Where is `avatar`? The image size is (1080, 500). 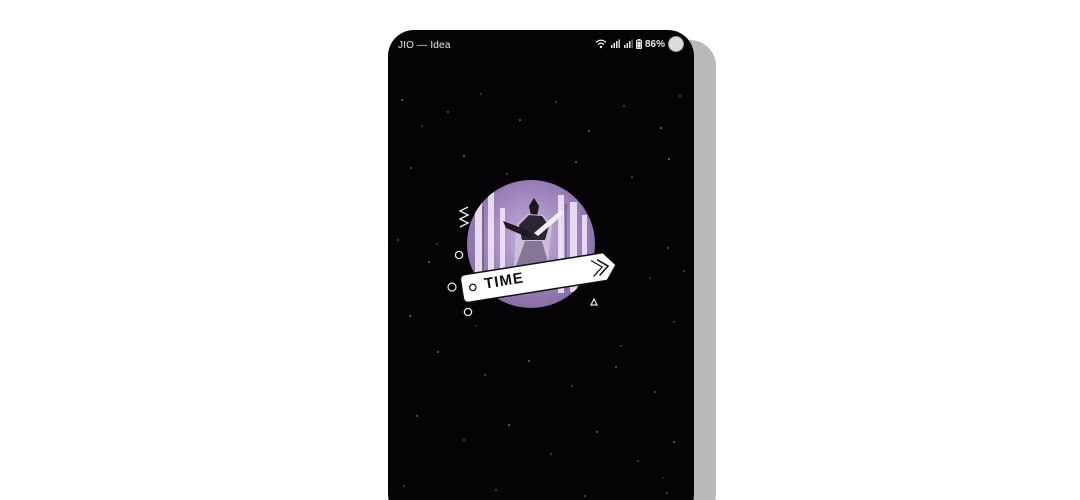 avatar is located at coordinates (676, 44).